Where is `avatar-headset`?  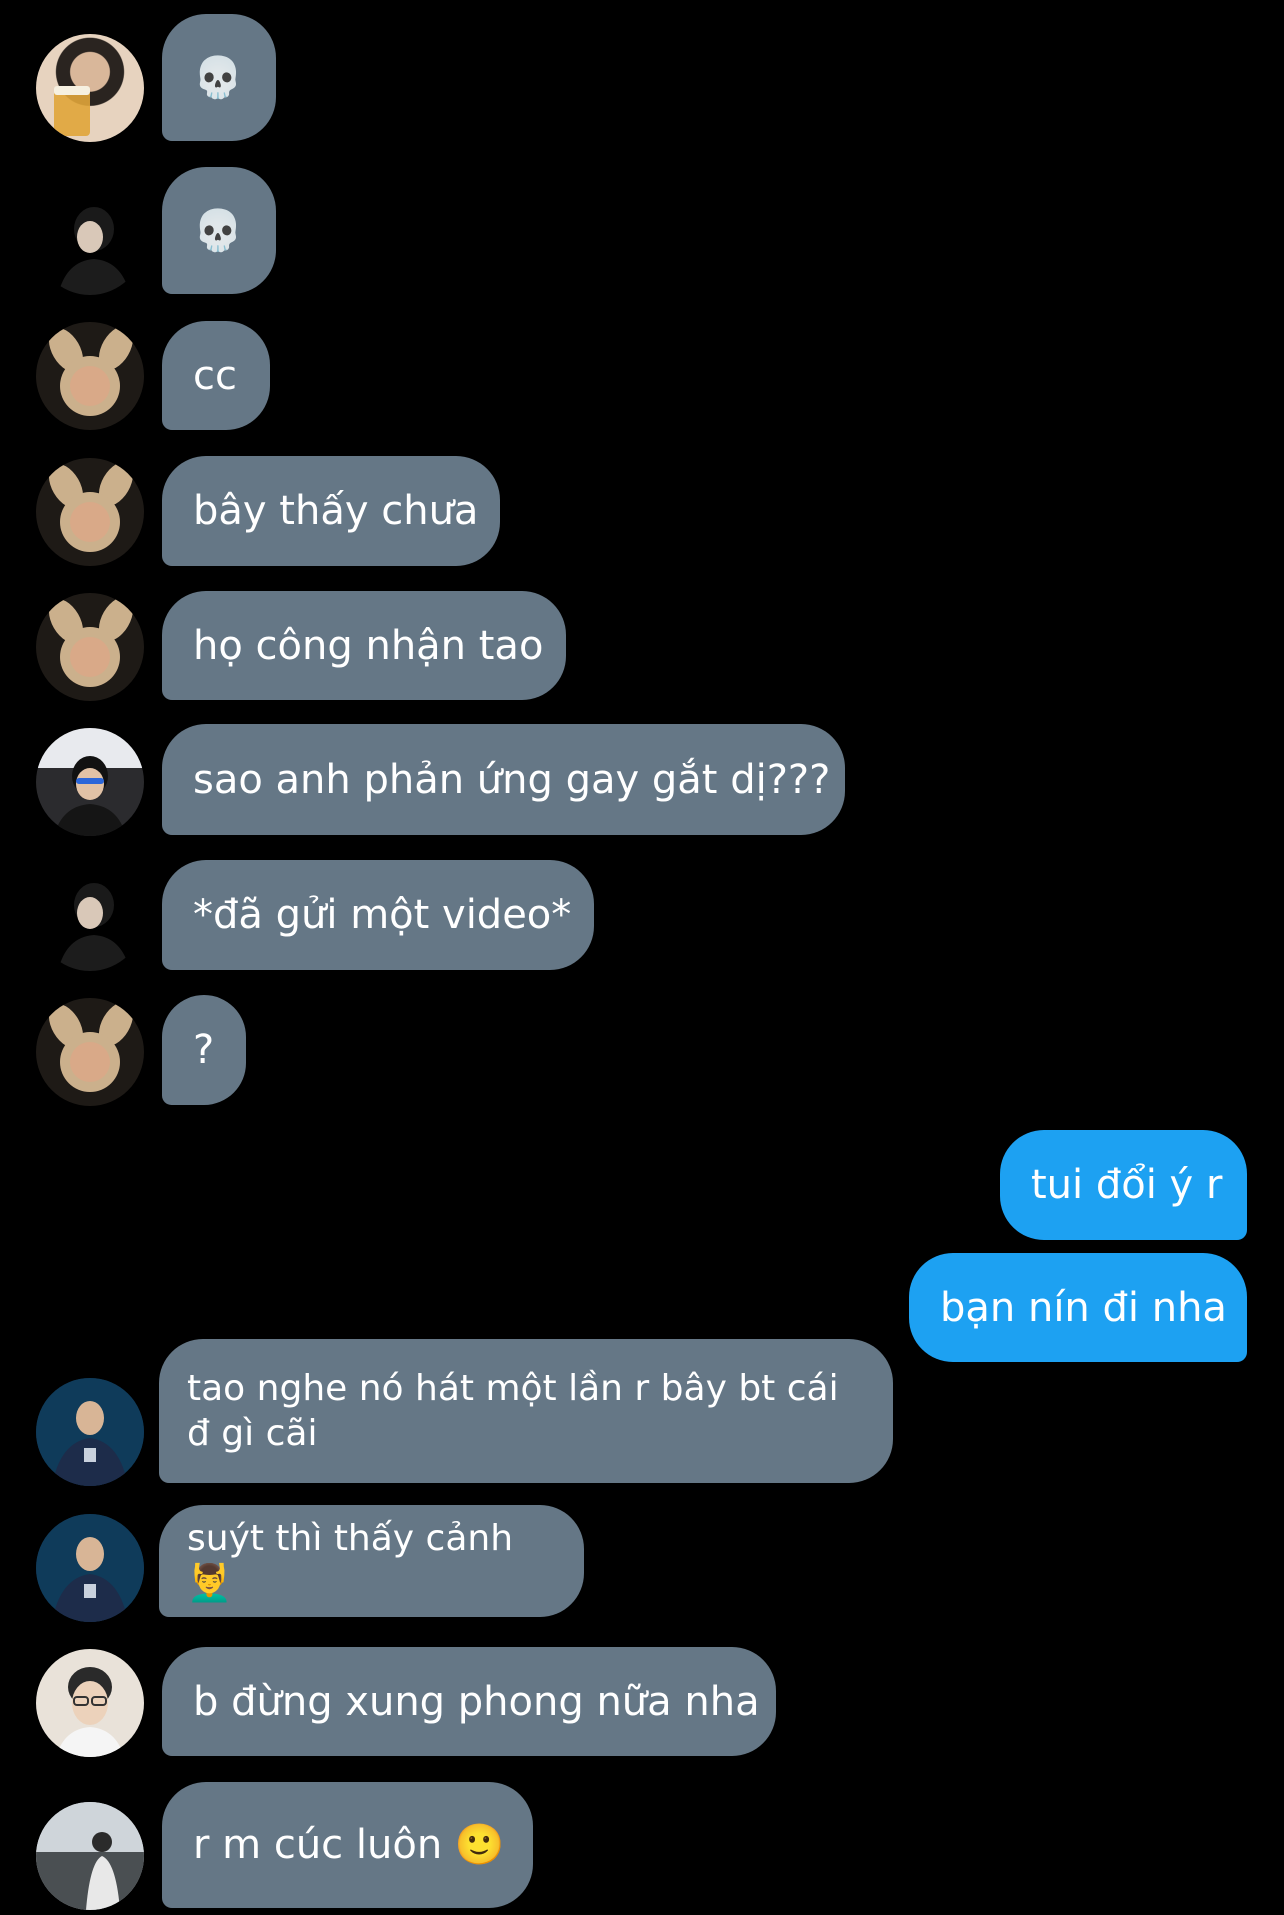 avatar-headset is located at coordinates (90, 782).